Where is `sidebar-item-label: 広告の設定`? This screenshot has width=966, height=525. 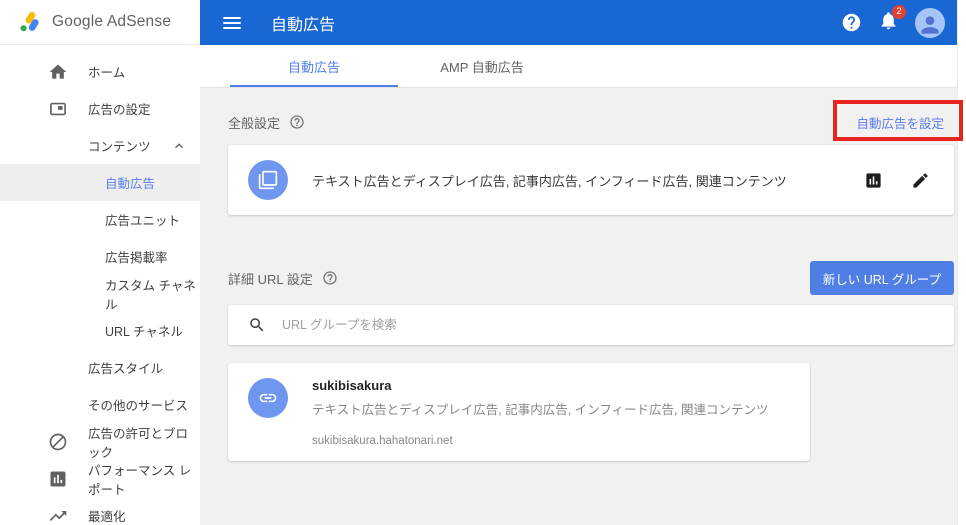
sidebar-item-label: 広告の設定 is located at coordinates (119, 110).